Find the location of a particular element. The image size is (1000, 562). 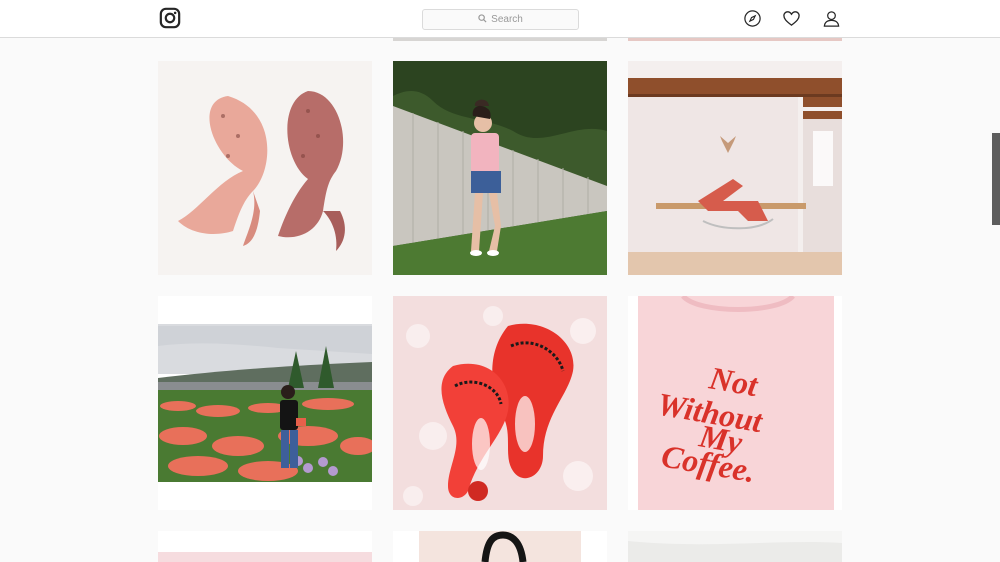

top-navigation-bar: Search is located at coordinates (500, 19).